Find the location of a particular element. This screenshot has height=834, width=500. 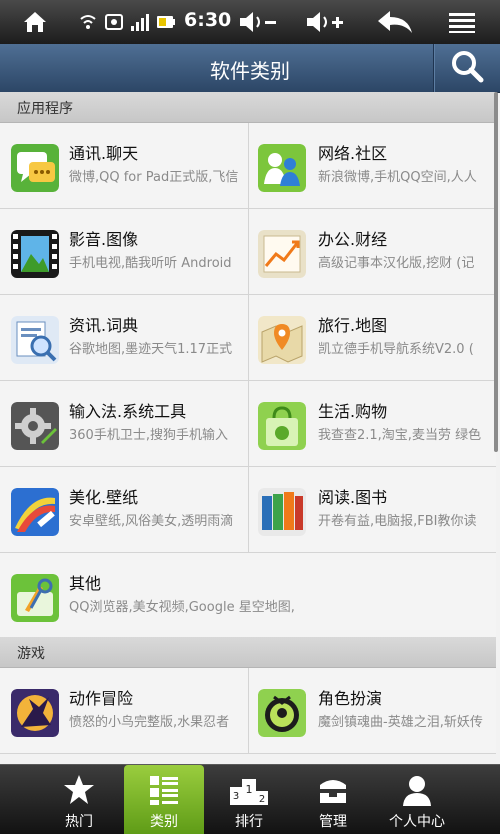

category-reading-books: 阅读.图书 开卷有益,电脑报,FBI教你读 is located at coordinates (372, 510).